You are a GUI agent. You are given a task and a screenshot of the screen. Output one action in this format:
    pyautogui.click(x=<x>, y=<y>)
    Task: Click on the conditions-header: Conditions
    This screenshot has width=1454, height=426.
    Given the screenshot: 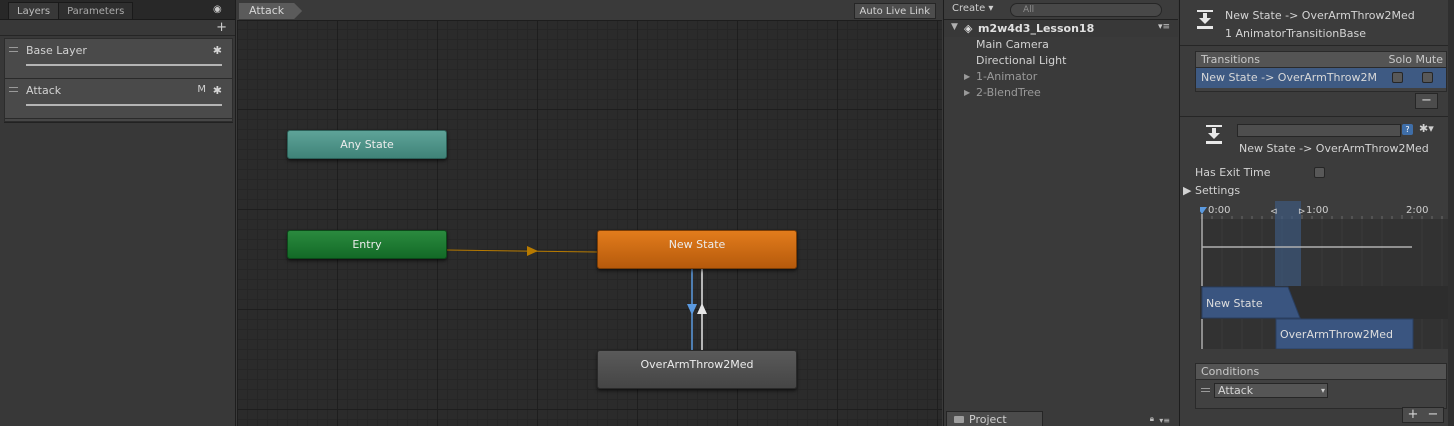 What is the action you would take?
    pyautogui.click(x=1321, y=372)
    